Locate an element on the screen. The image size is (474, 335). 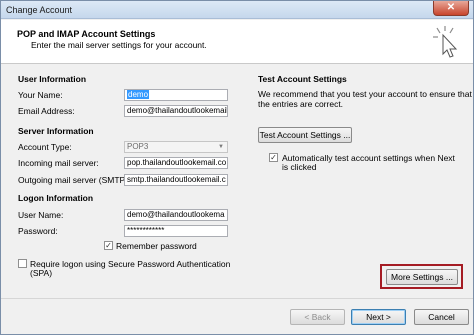
footer-divider is located at coordinates (237, 298).